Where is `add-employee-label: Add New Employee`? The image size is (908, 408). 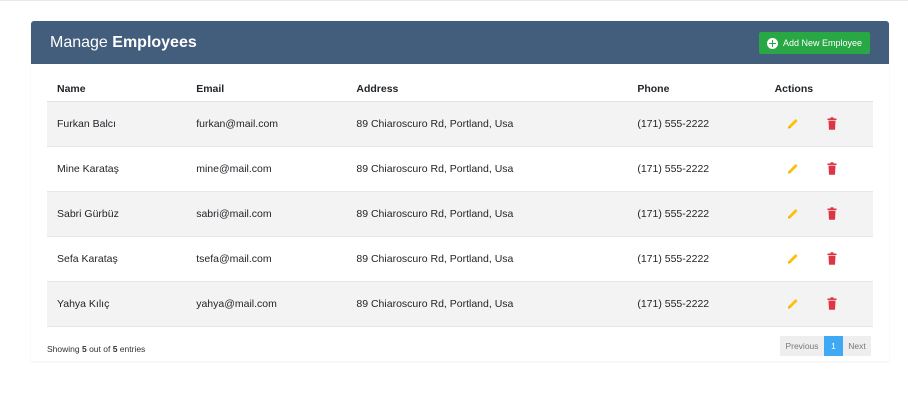
add-employee-label: Add New Employee is located at coordinates (823, 43).